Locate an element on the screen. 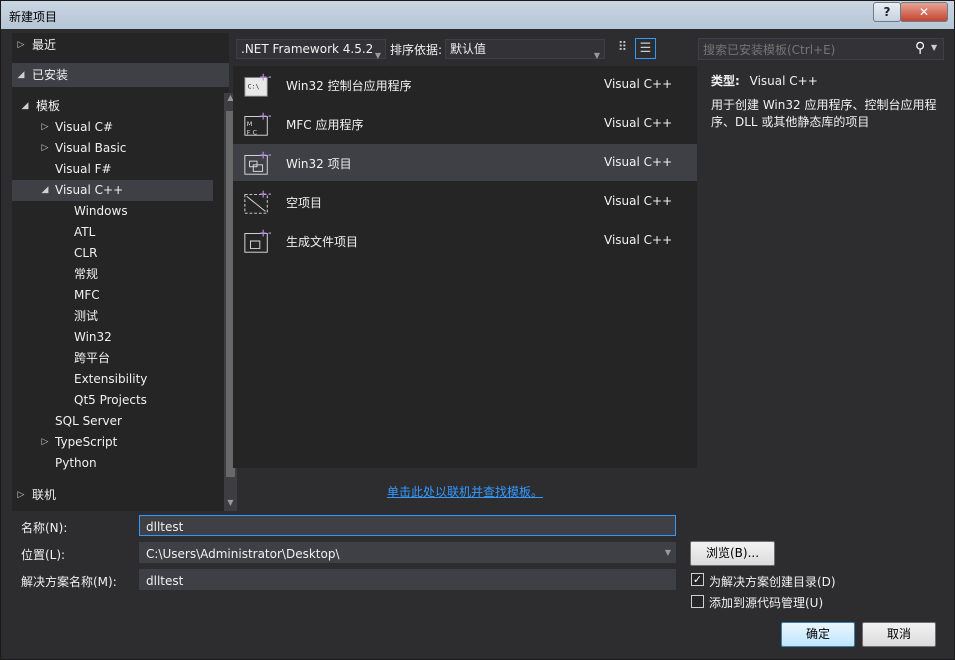 Image resolution: width=955 pixels, height=660 pixels. tree-item: ▷ Visual C# is located at coordinates (112, 127).